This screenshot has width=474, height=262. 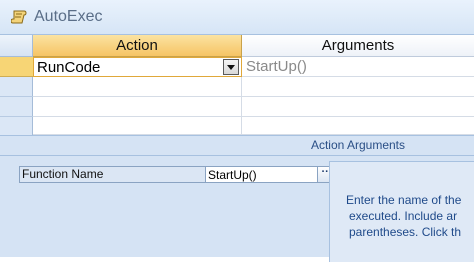 What do you see at coordinates (262, 174) in the screenshot?
I see `function-name-field` at bounding box center [262, 174].